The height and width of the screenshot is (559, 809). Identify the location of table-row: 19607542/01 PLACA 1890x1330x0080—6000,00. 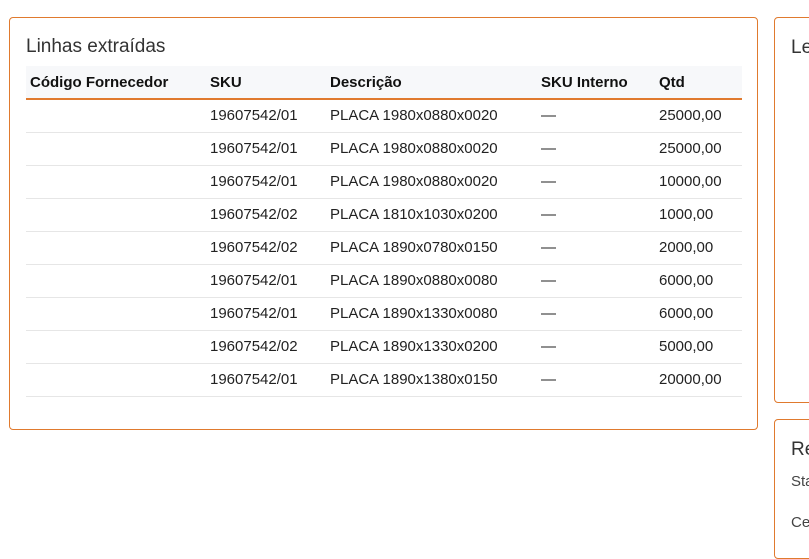
(384, 314).